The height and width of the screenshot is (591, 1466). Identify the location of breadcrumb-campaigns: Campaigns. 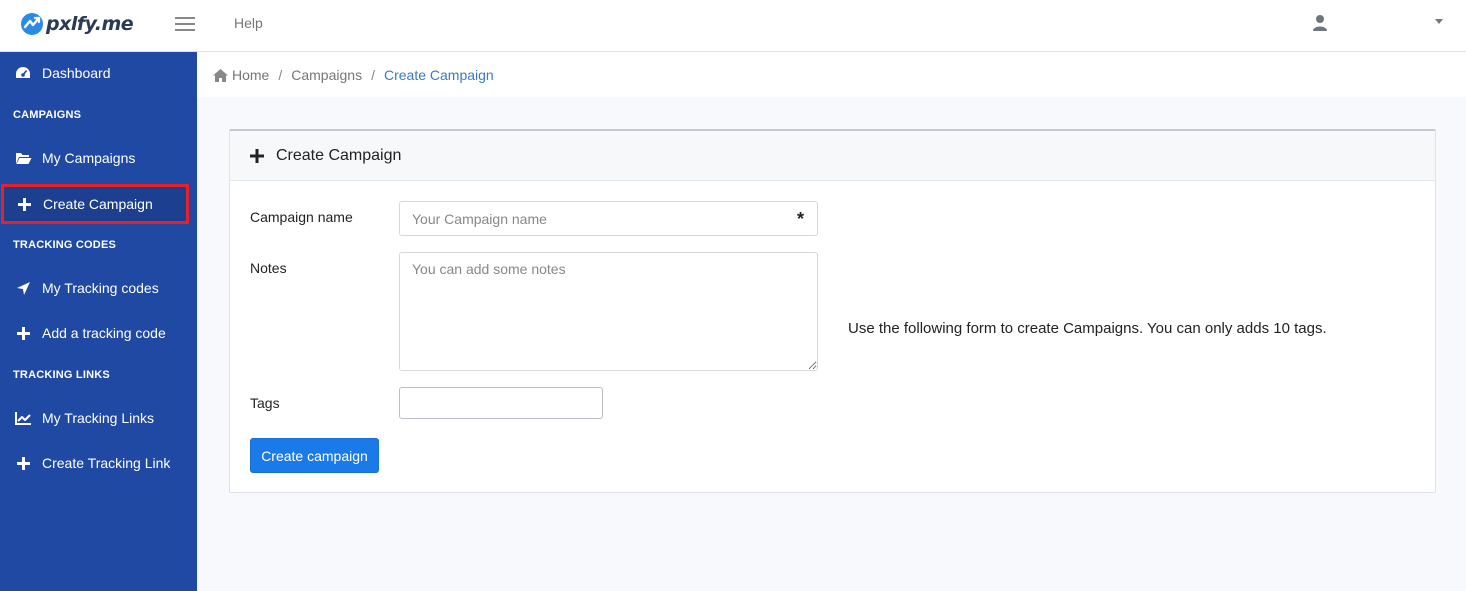
(326, 75).